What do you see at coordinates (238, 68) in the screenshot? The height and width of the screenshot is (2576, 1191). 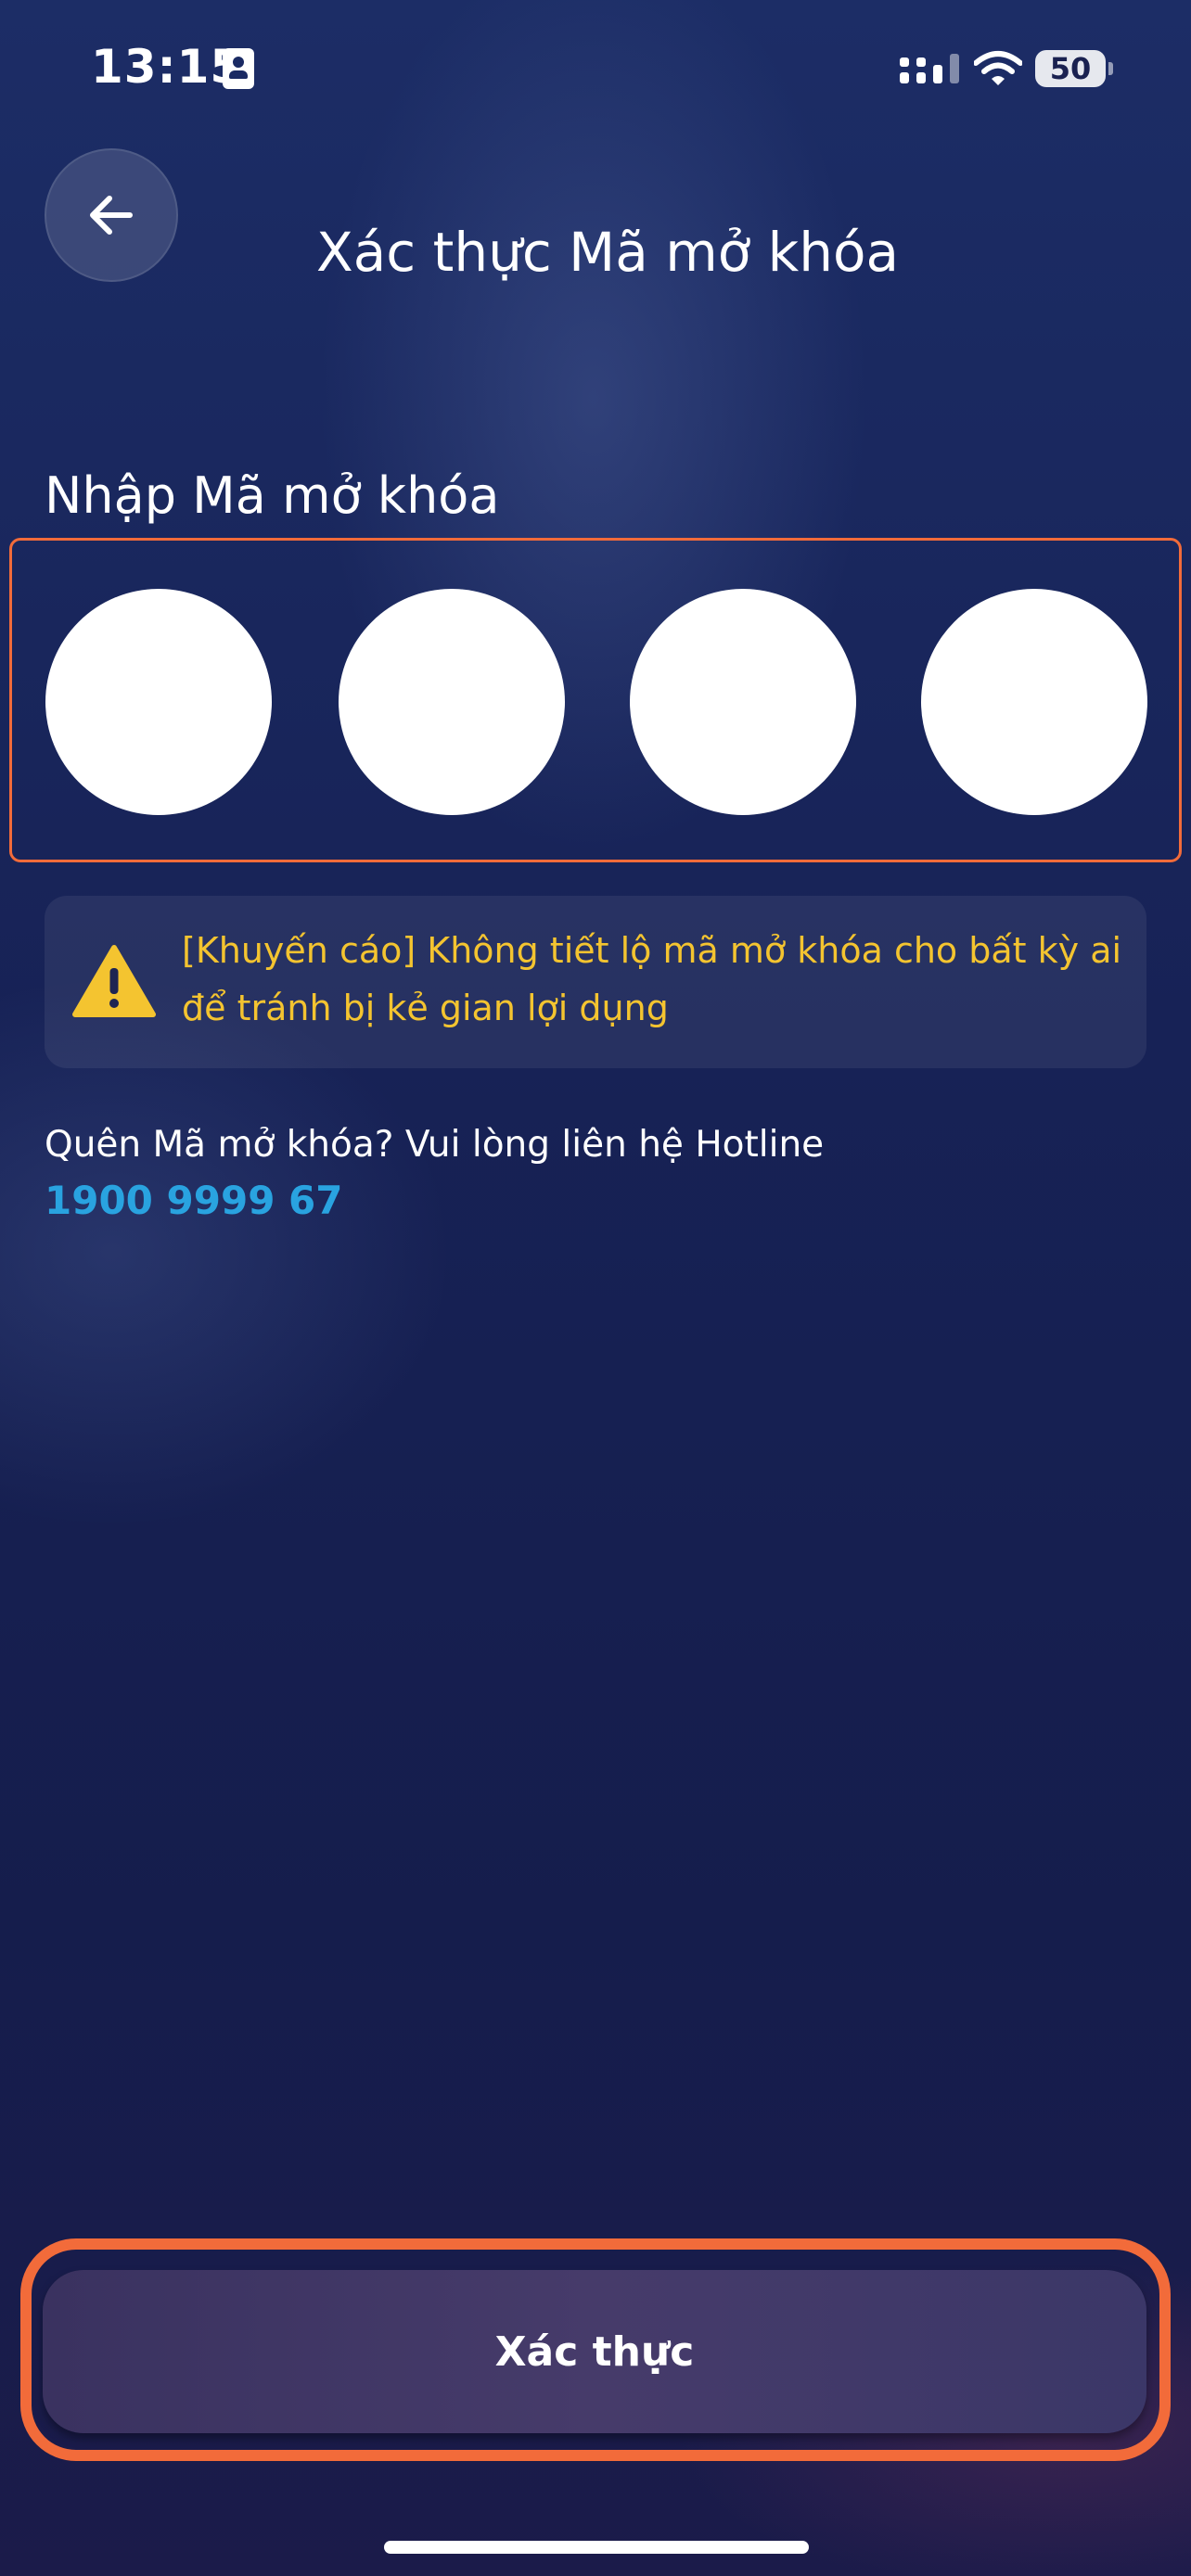 I see `contact-card-icon` at bounding box center [238, 68].